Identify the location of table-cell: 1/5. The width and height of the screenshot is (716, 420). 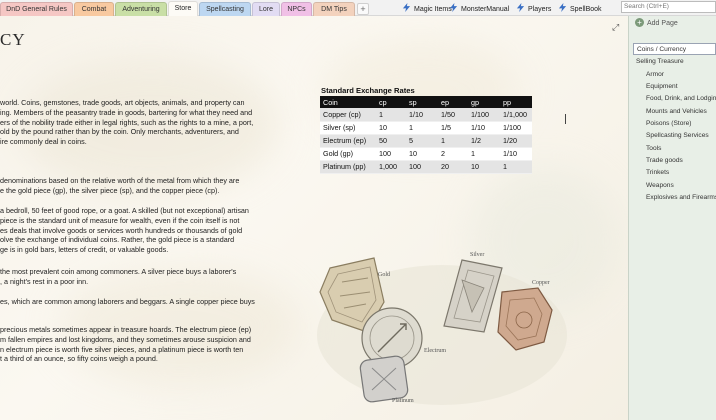
(453, 128).